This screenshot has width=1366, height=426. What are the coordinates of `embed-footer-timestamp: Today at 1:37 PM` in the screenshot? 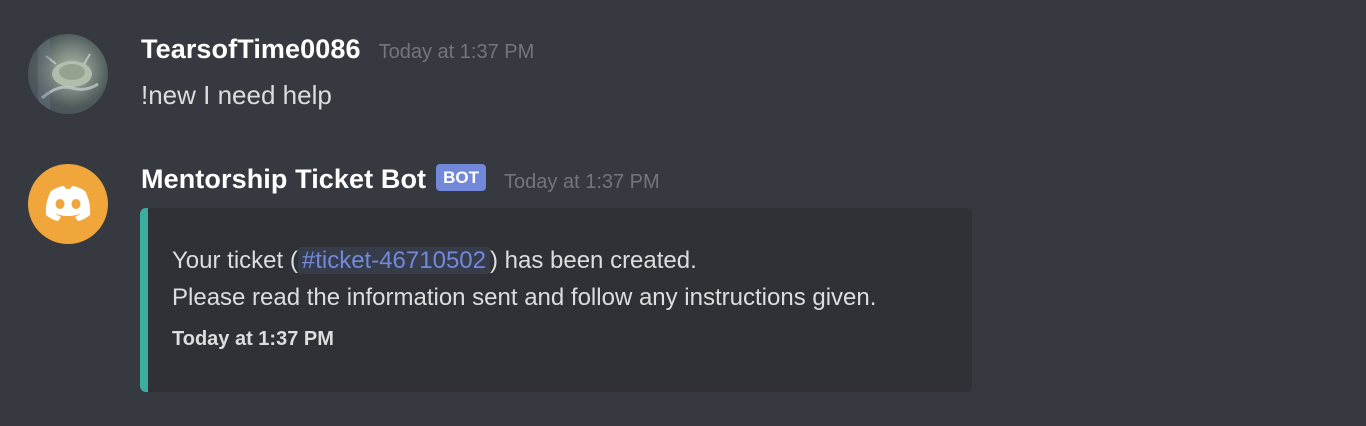 It's located at (253, 339).